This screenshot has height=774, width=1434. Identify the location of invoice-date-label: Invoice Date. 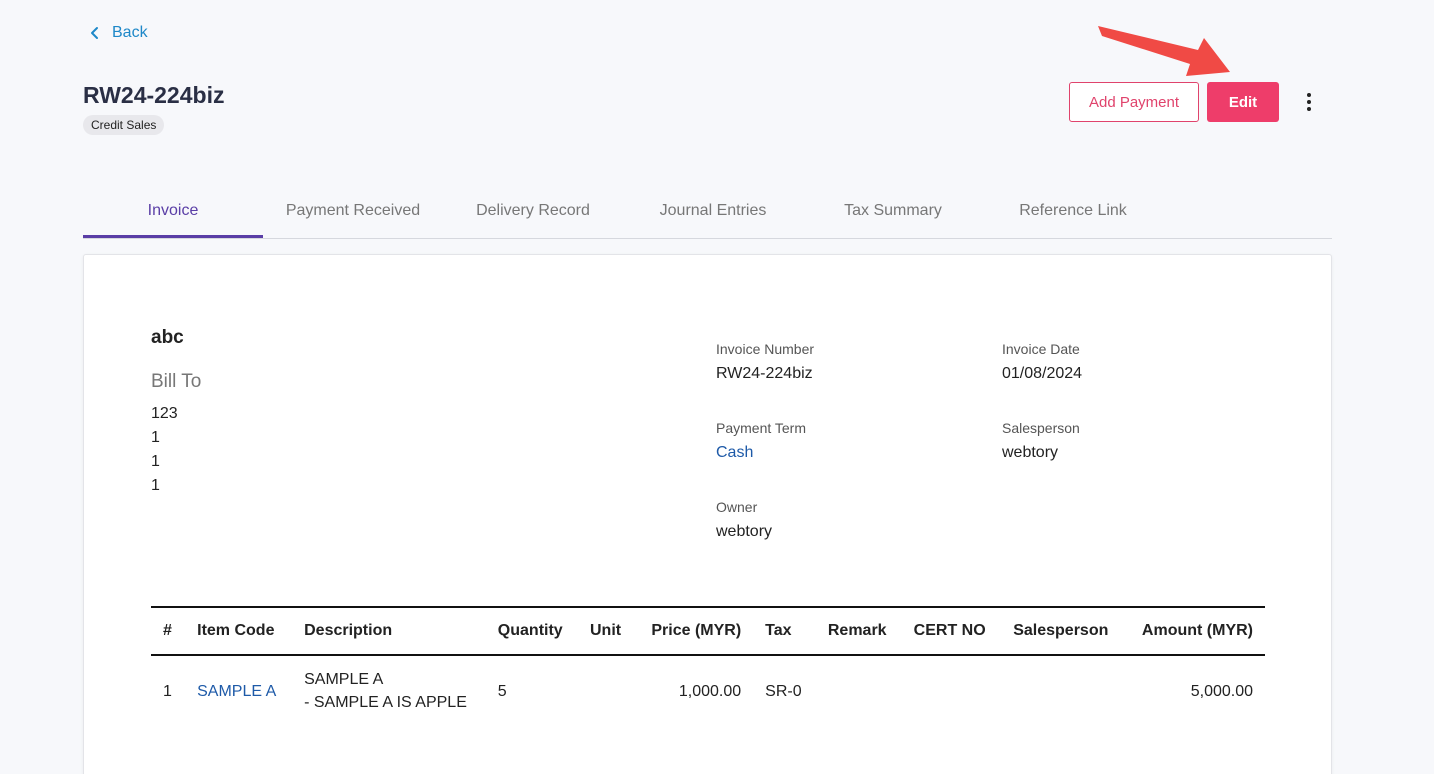
(1041, 349).